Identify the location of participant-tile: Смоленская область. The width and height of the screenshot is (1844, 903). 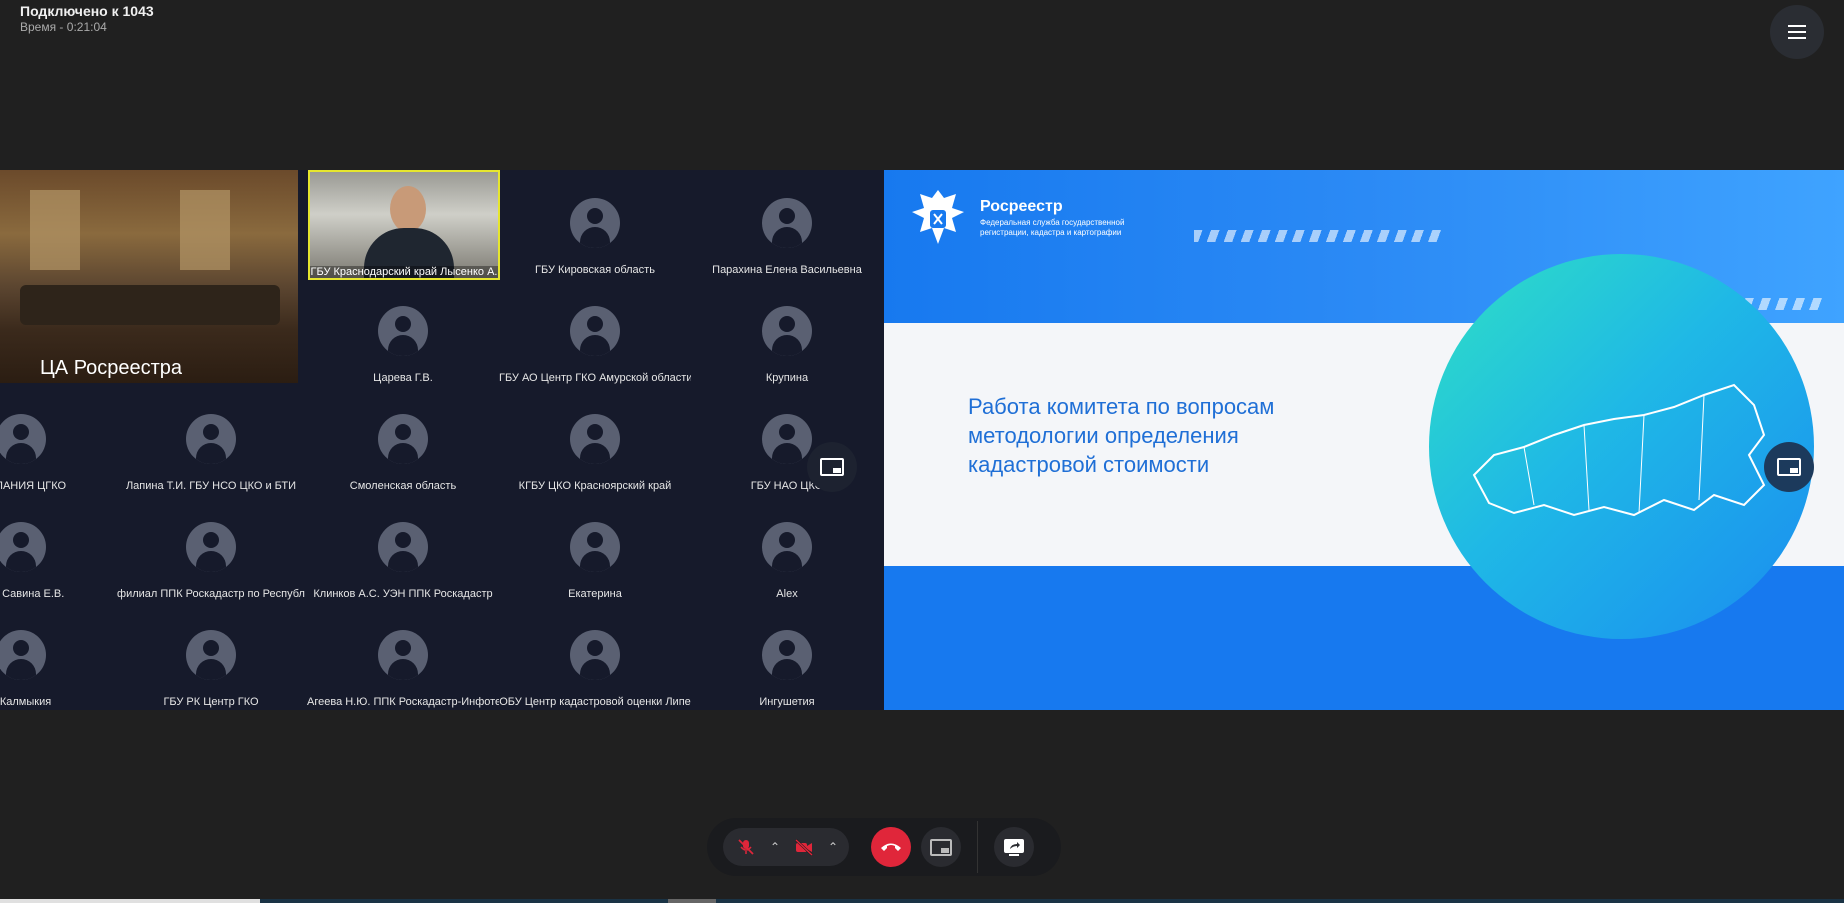
(403, 440).